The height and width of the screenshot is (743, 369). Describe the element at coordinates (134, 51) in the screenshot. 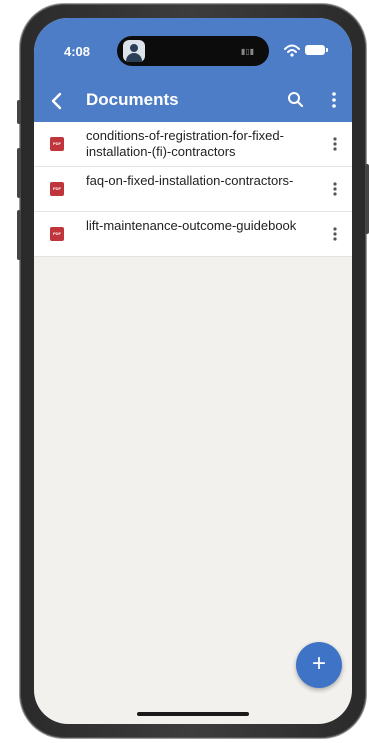

I see `contact-avatar-icon` at that location.